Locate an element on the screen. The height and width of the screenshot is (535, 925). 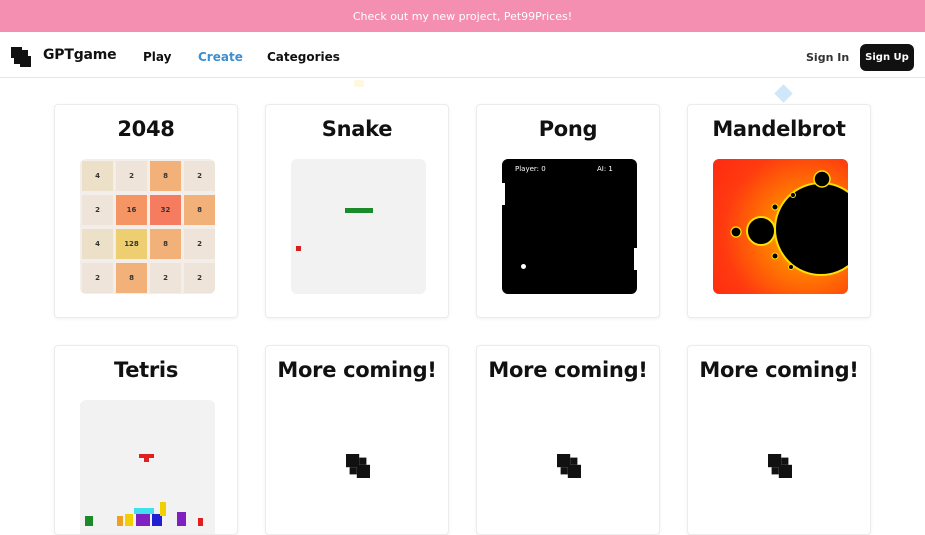
game-card-tetris: Tetris is located at coordinates (146, 440).